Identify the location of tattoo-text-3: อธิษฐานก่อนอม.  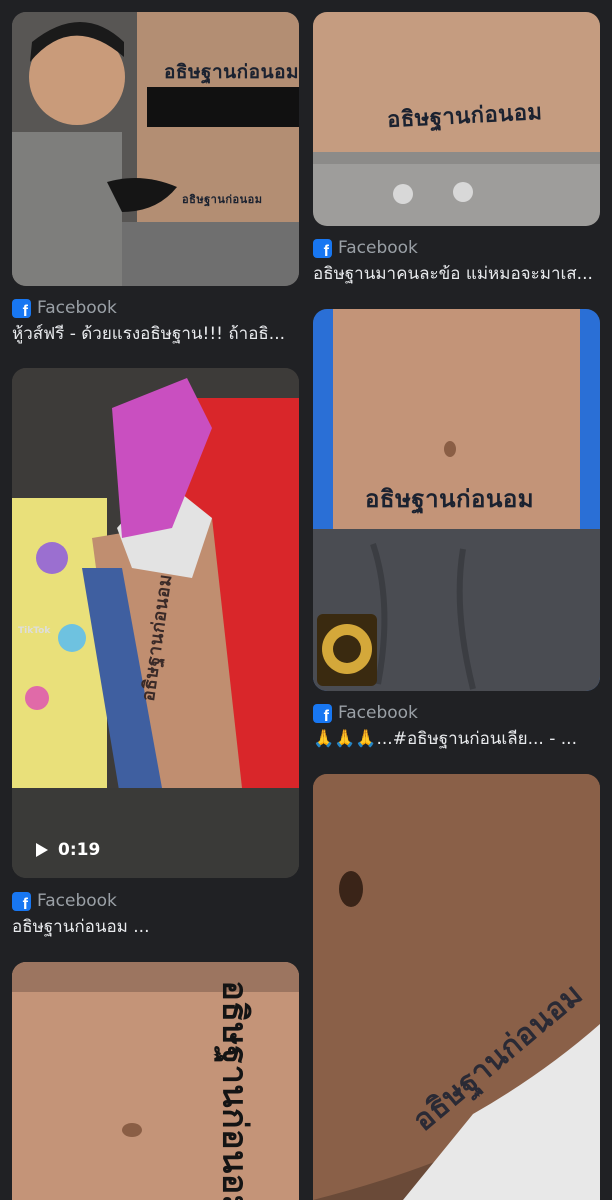
(450, 498).